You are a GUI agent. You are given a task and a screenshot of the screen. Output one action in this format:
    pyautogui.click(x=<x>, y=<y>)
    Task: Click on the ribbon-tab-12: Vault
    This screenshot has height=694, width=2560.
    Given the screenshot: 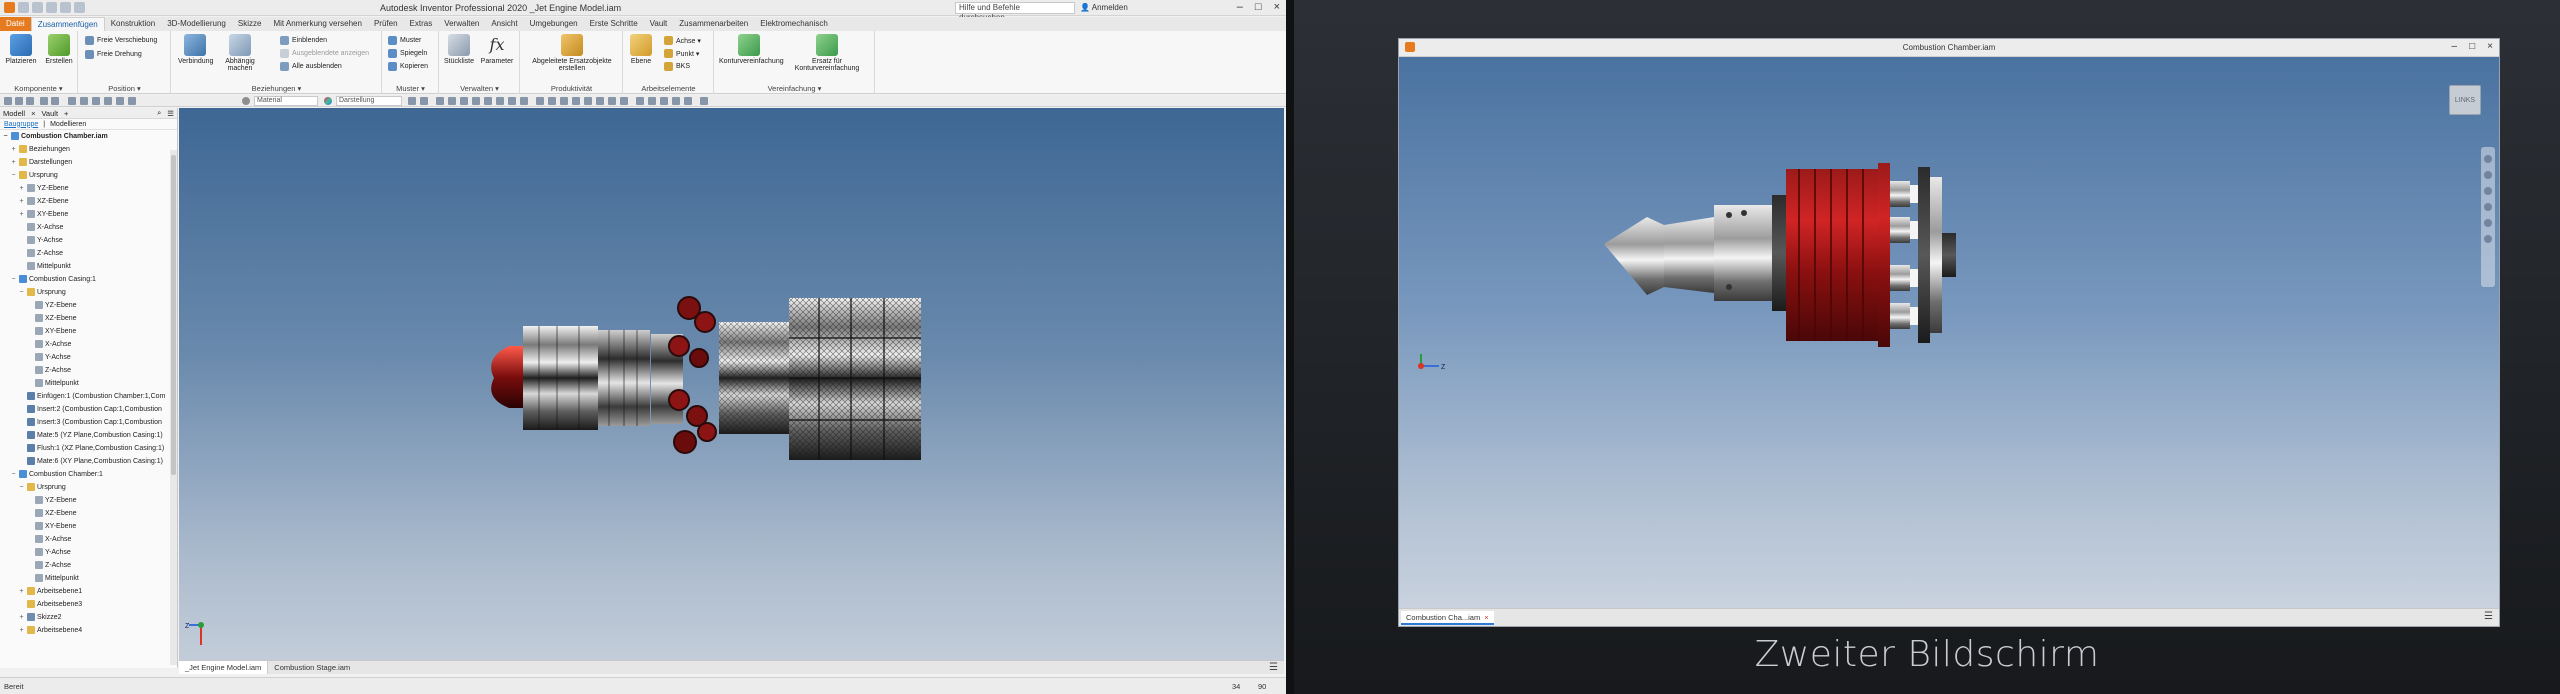 What is the action you would take?
    pyautogui.click(x=659, y=24)
    